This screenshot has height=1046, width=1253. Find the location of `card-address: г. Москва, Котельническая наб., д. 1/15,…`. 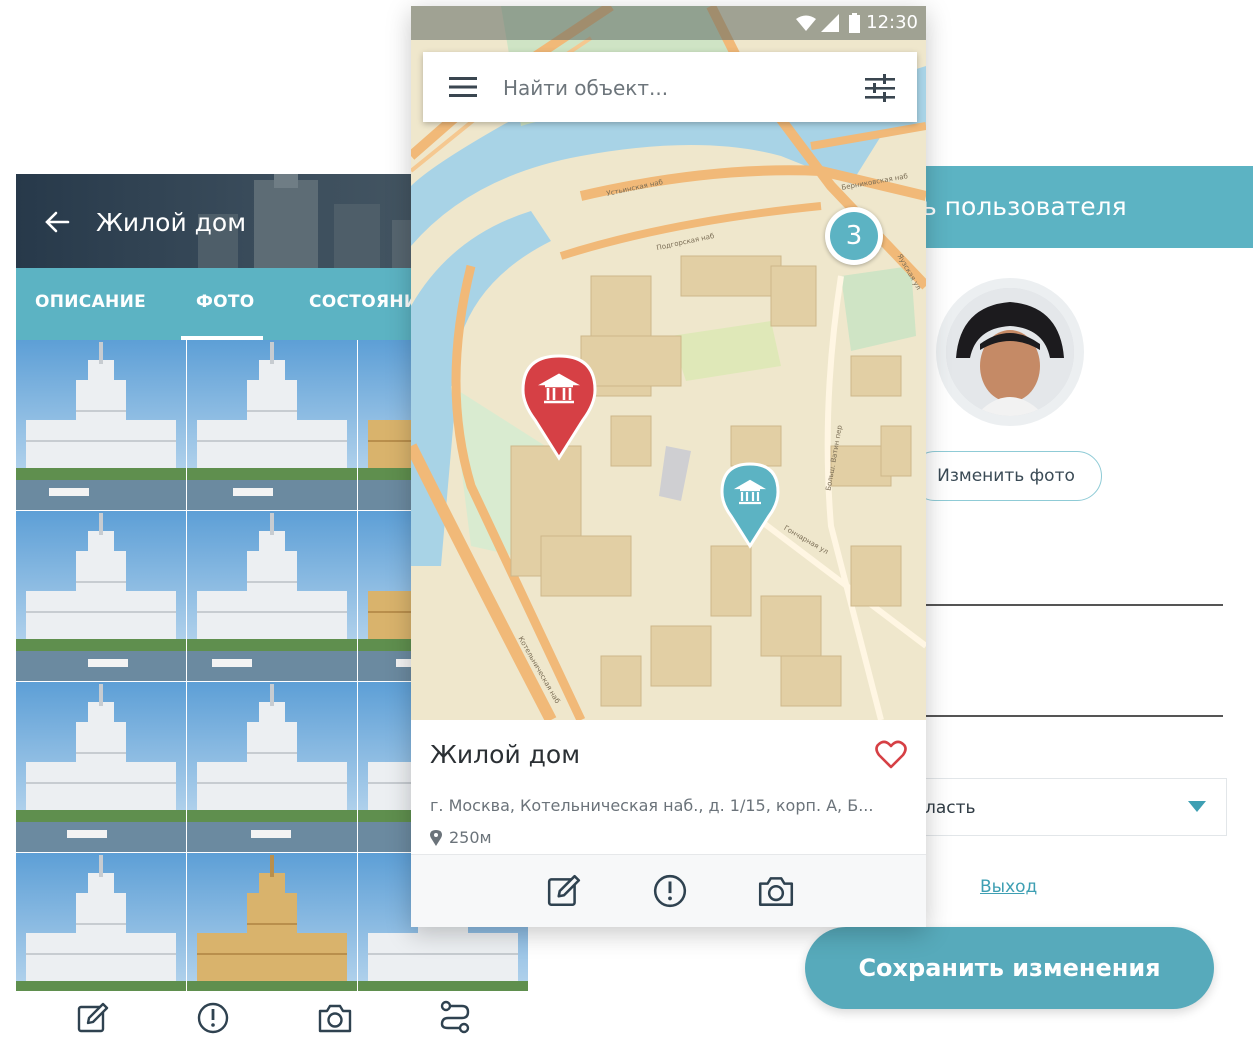

card-address: г. Москва, Котельническая наб., д. 1/15,… is located at coordinates (652, 805).